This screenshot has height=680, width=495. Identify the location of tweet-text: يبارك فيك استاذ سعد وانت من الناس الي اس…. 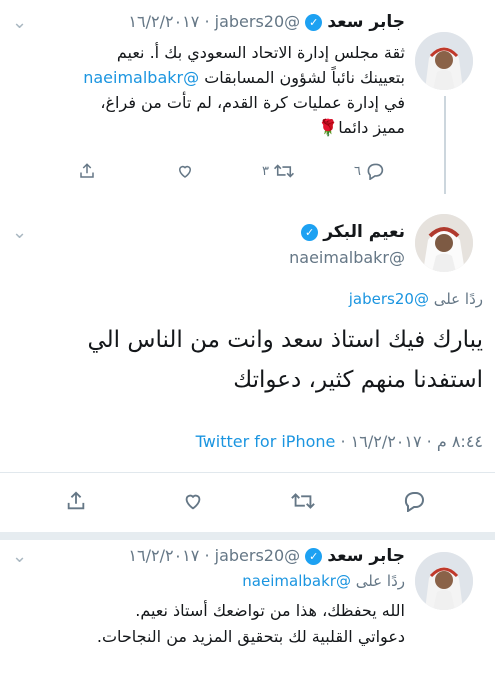
(285, 360).